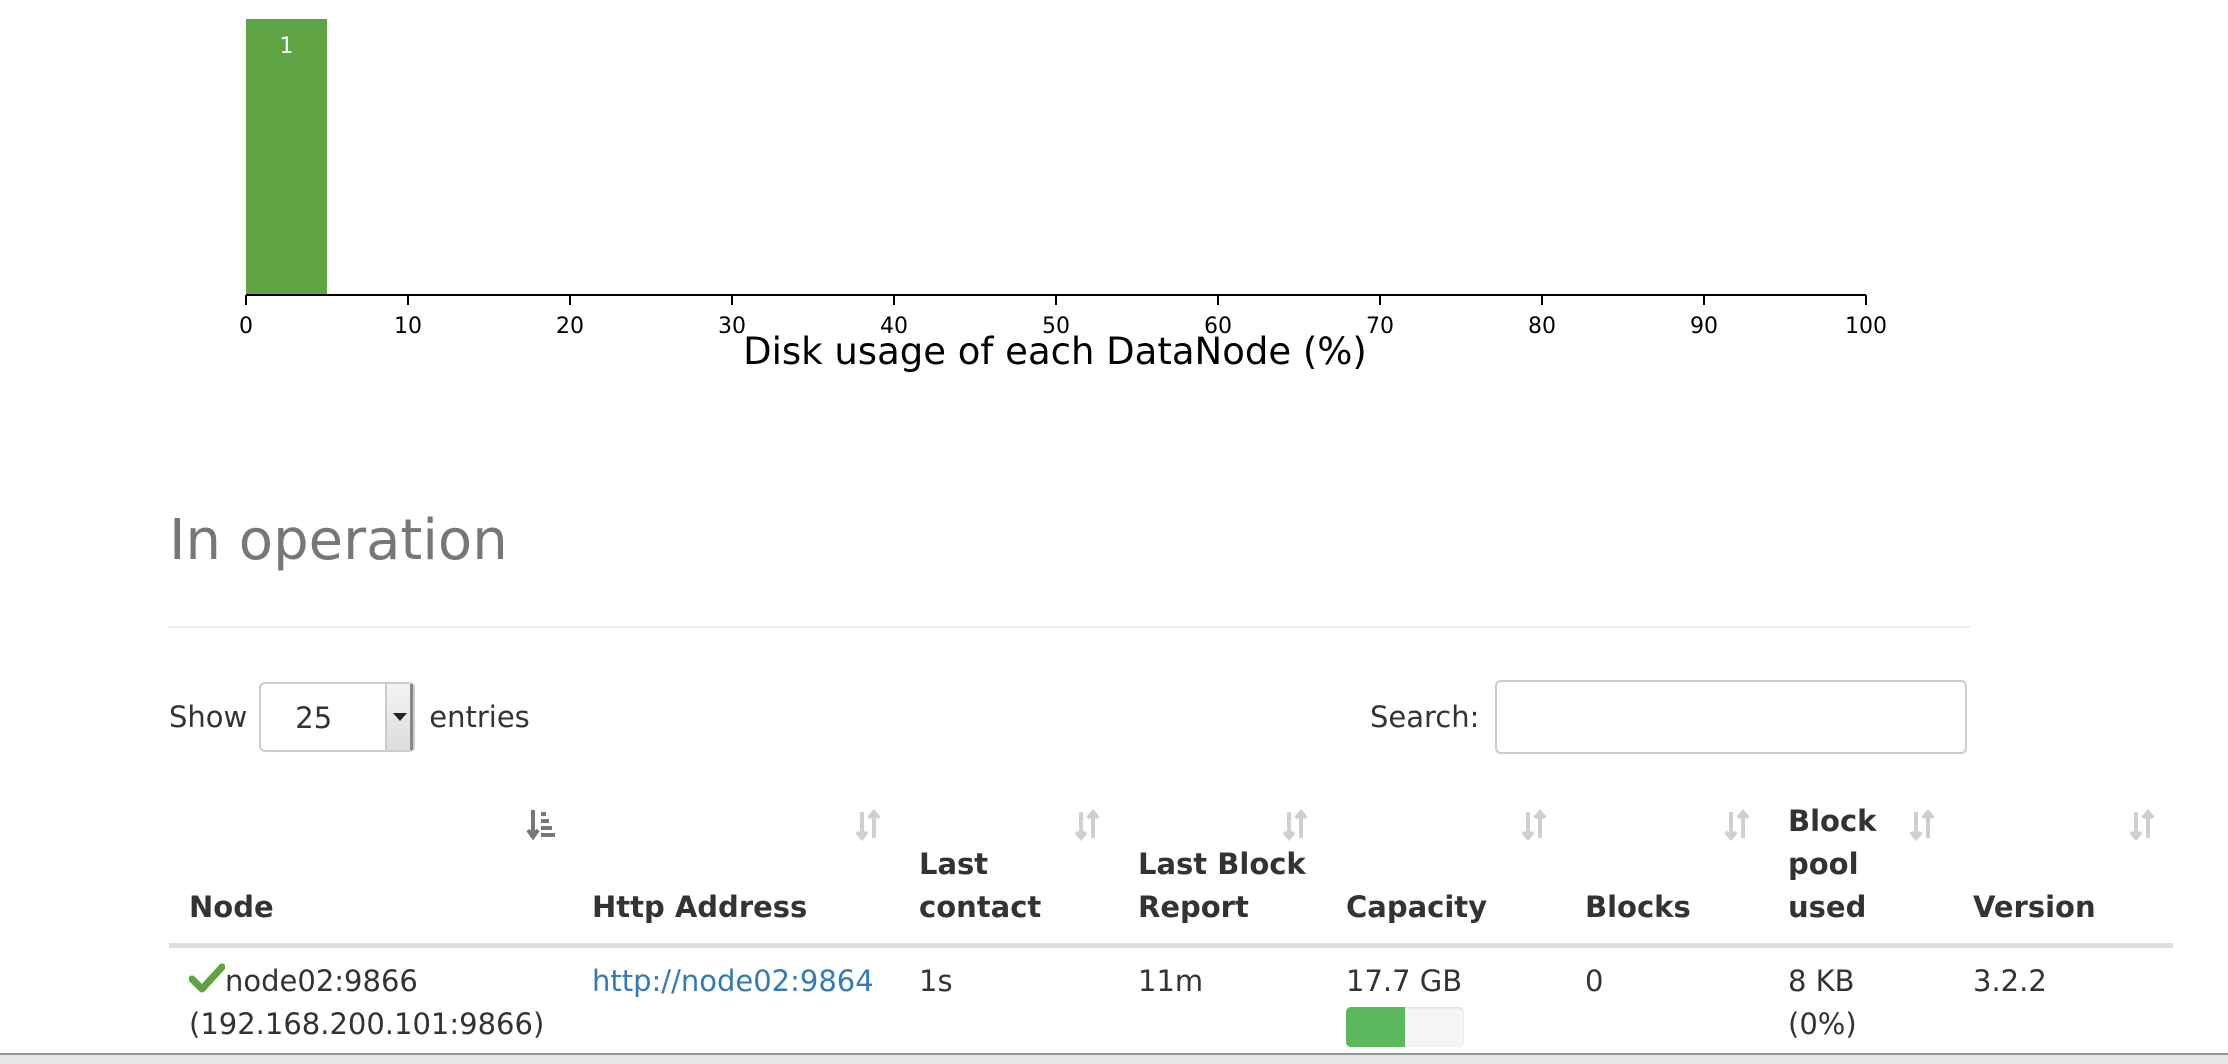 Image resolution: width=2228 pixels, height=1064 pixels. Describe the element at coordinates (2034, 907) in the screenshot. I see `column-label-version: Version` at that location.